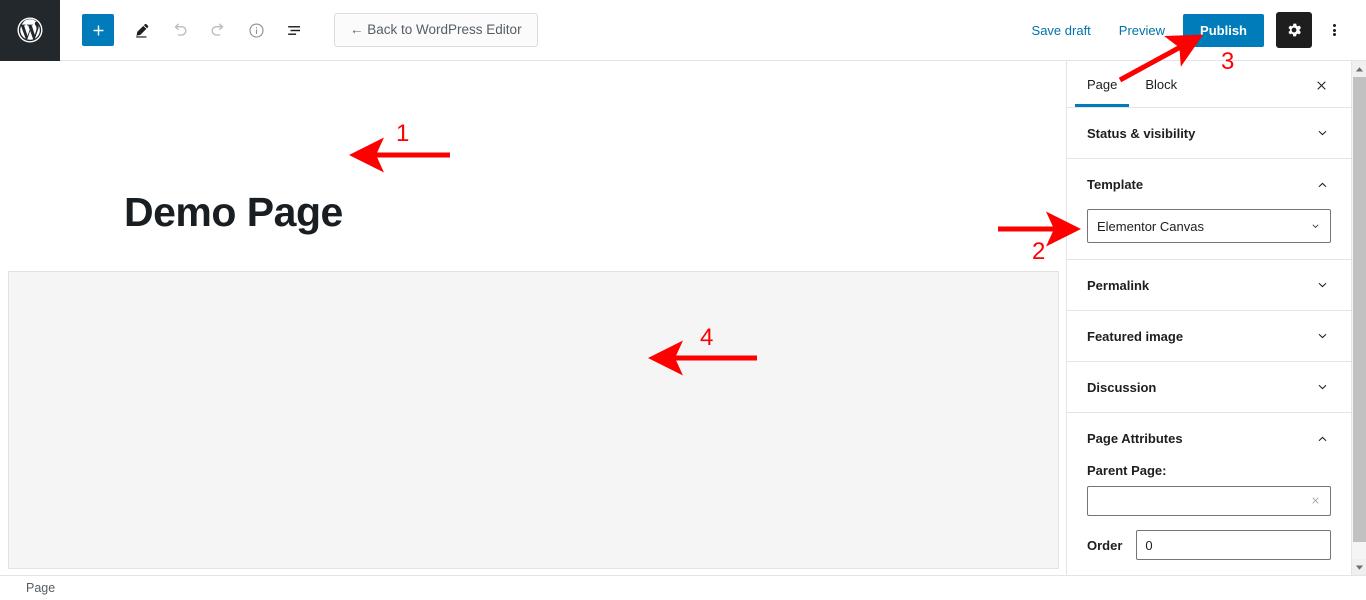 The width and height of the screenshot is (1366, 600). I want to click on panel-page-attributes-body: Parent Page: Order, so click(1209, 519).